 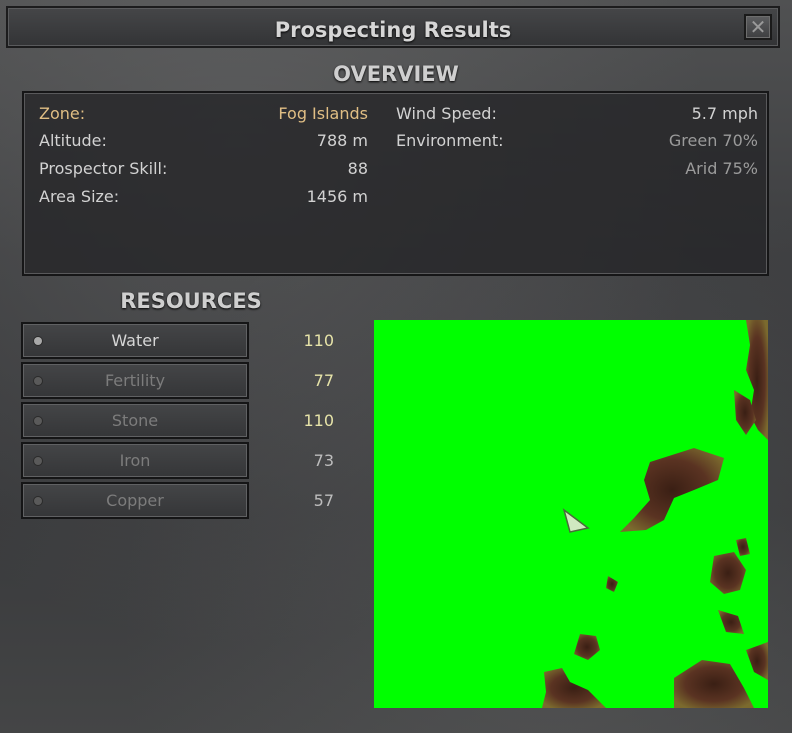 I want to click on triangle-marker-icon, so click(x=576, y=520).